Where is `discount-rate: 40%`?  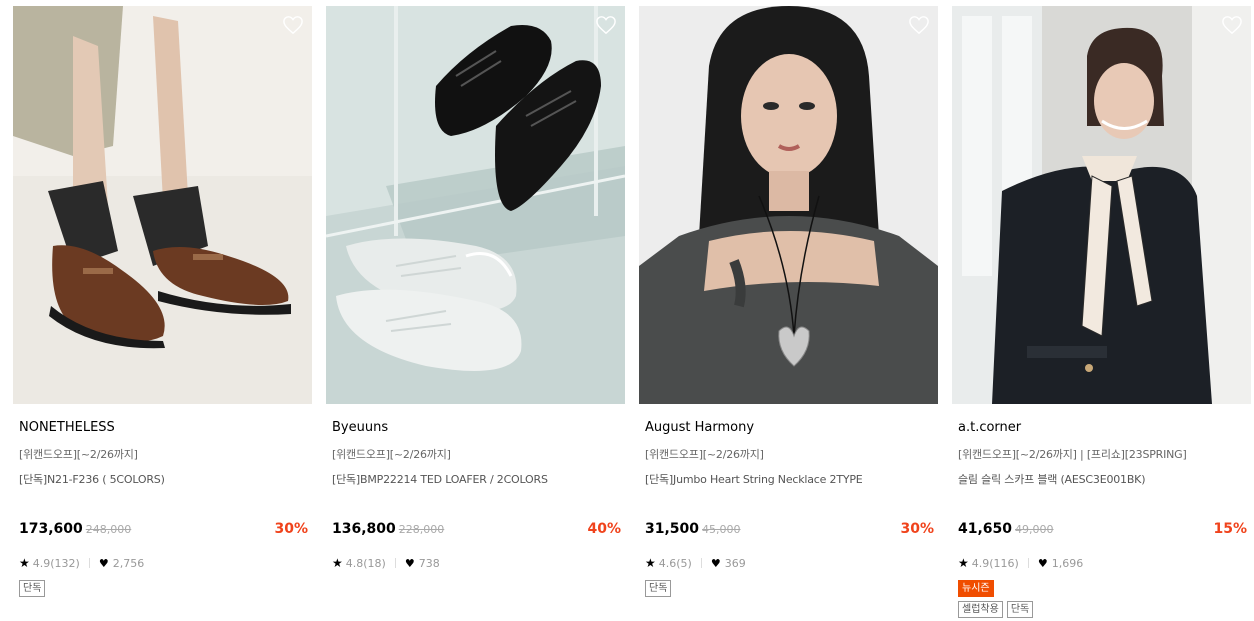
discount-rate: 40% is located at coordinates (604, 529).